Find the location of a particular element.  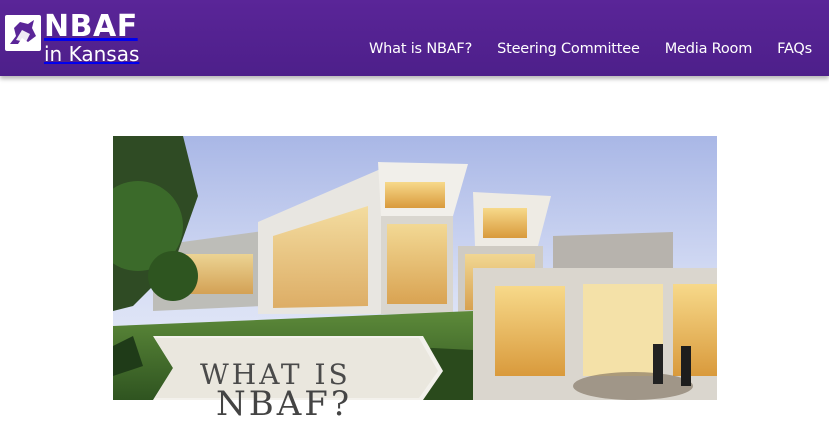

nav-faqs: FAQs is located at coordinates (794, 49).